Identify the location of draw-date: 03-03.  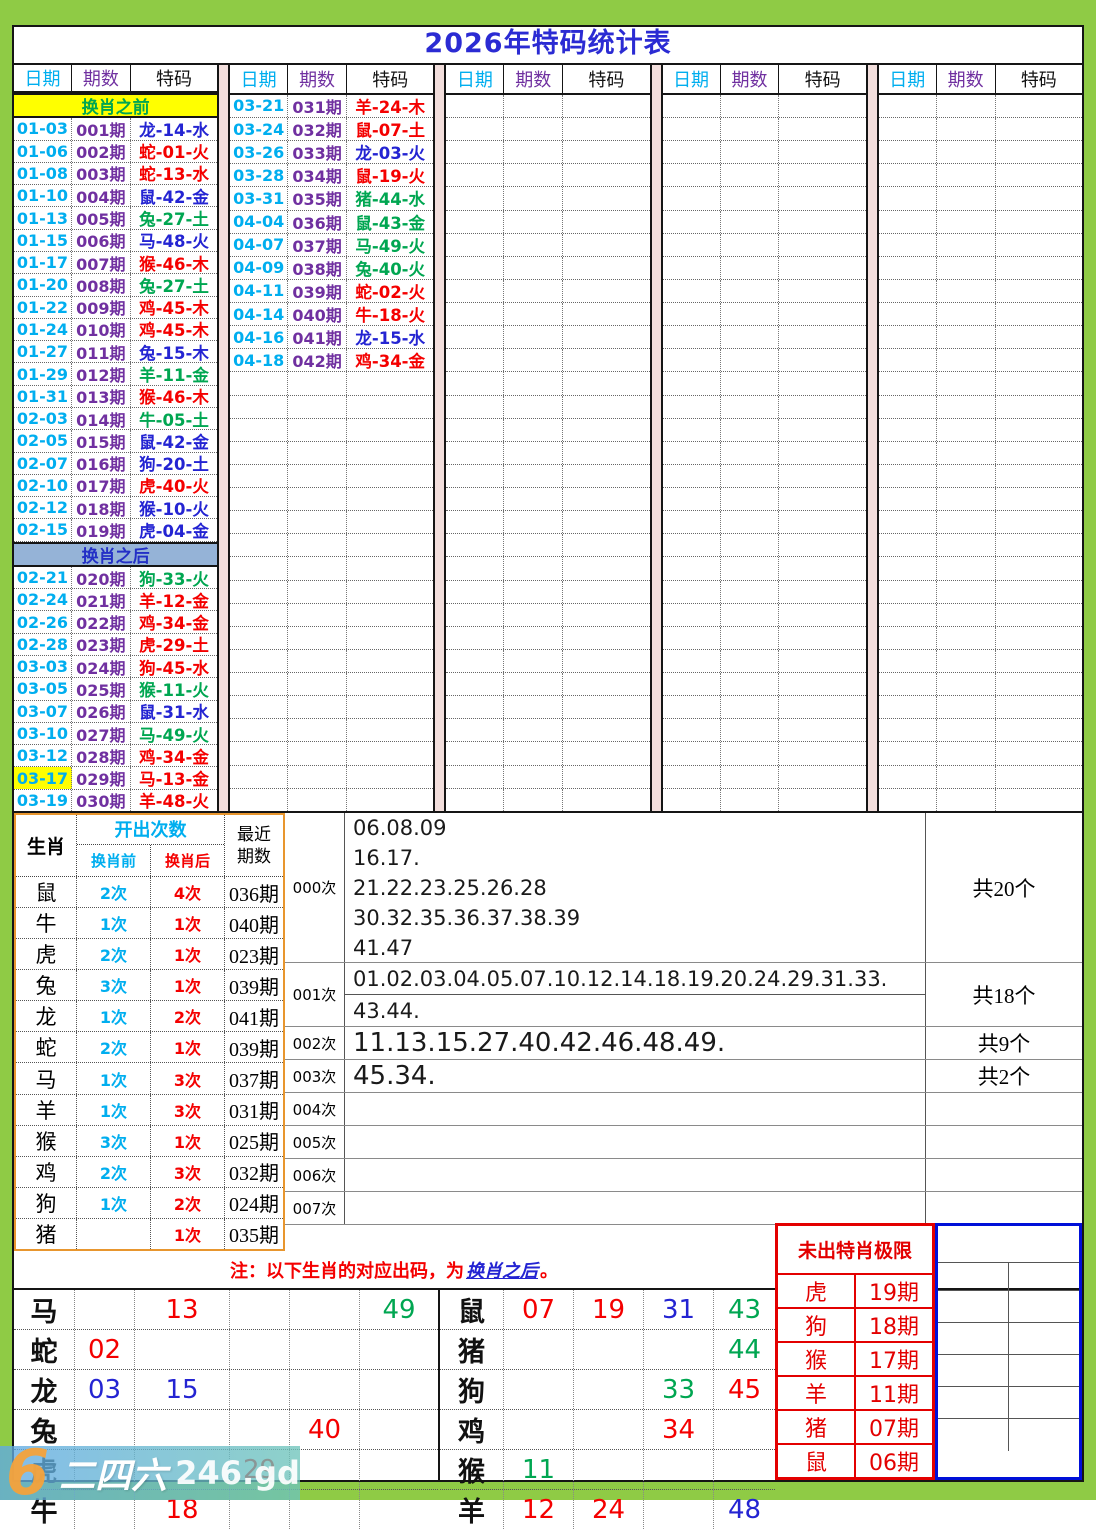
(43, 667).